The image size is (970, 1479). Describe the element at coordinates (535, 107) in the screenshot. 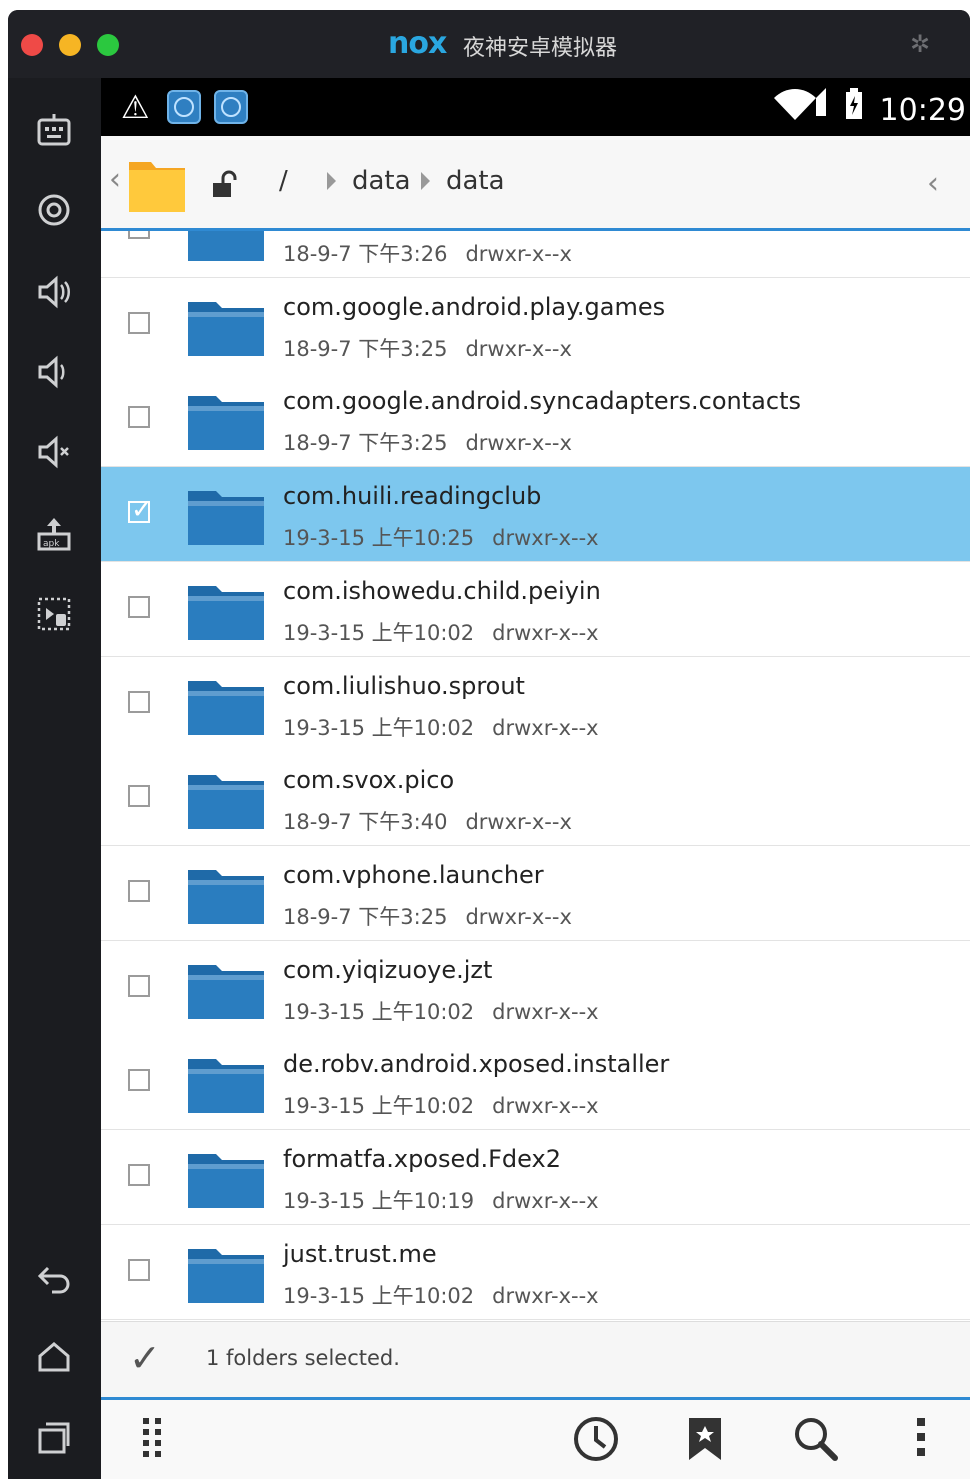

I see `status-bar: ⚠ 10:29` at that location.